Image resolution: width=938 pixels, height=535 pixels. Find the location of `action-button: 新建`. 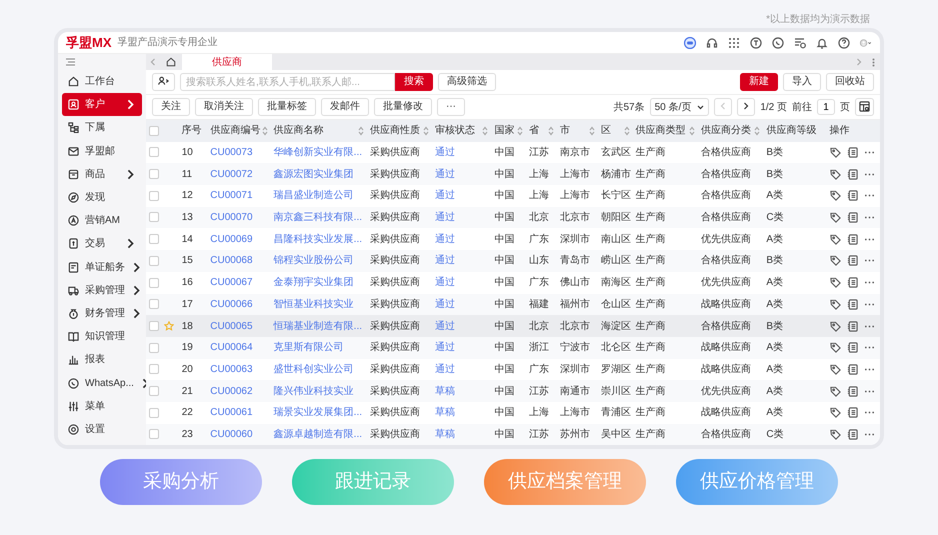

action-button: 新建 is located at coordinates (759, 82).